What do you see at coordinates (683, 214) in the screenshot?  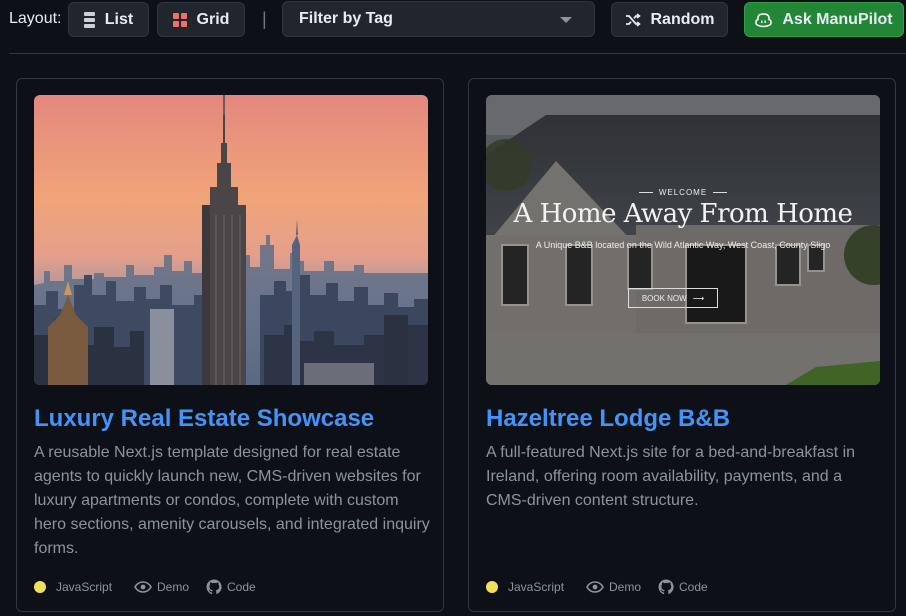 I see `thumbnail-headline: A Home Away From Home` at bounding box center [683, 214].